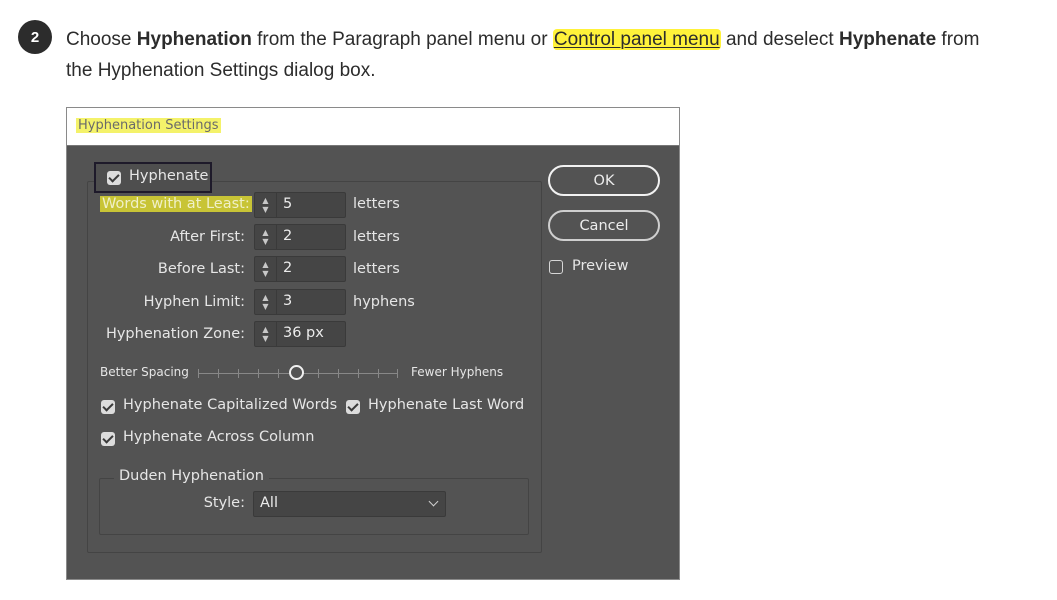 The height and width of the screenshot is (600, 1057). Describe the element at coordinates (600, 266) in the screenshot. I see `preview-label: Preview` at that location.